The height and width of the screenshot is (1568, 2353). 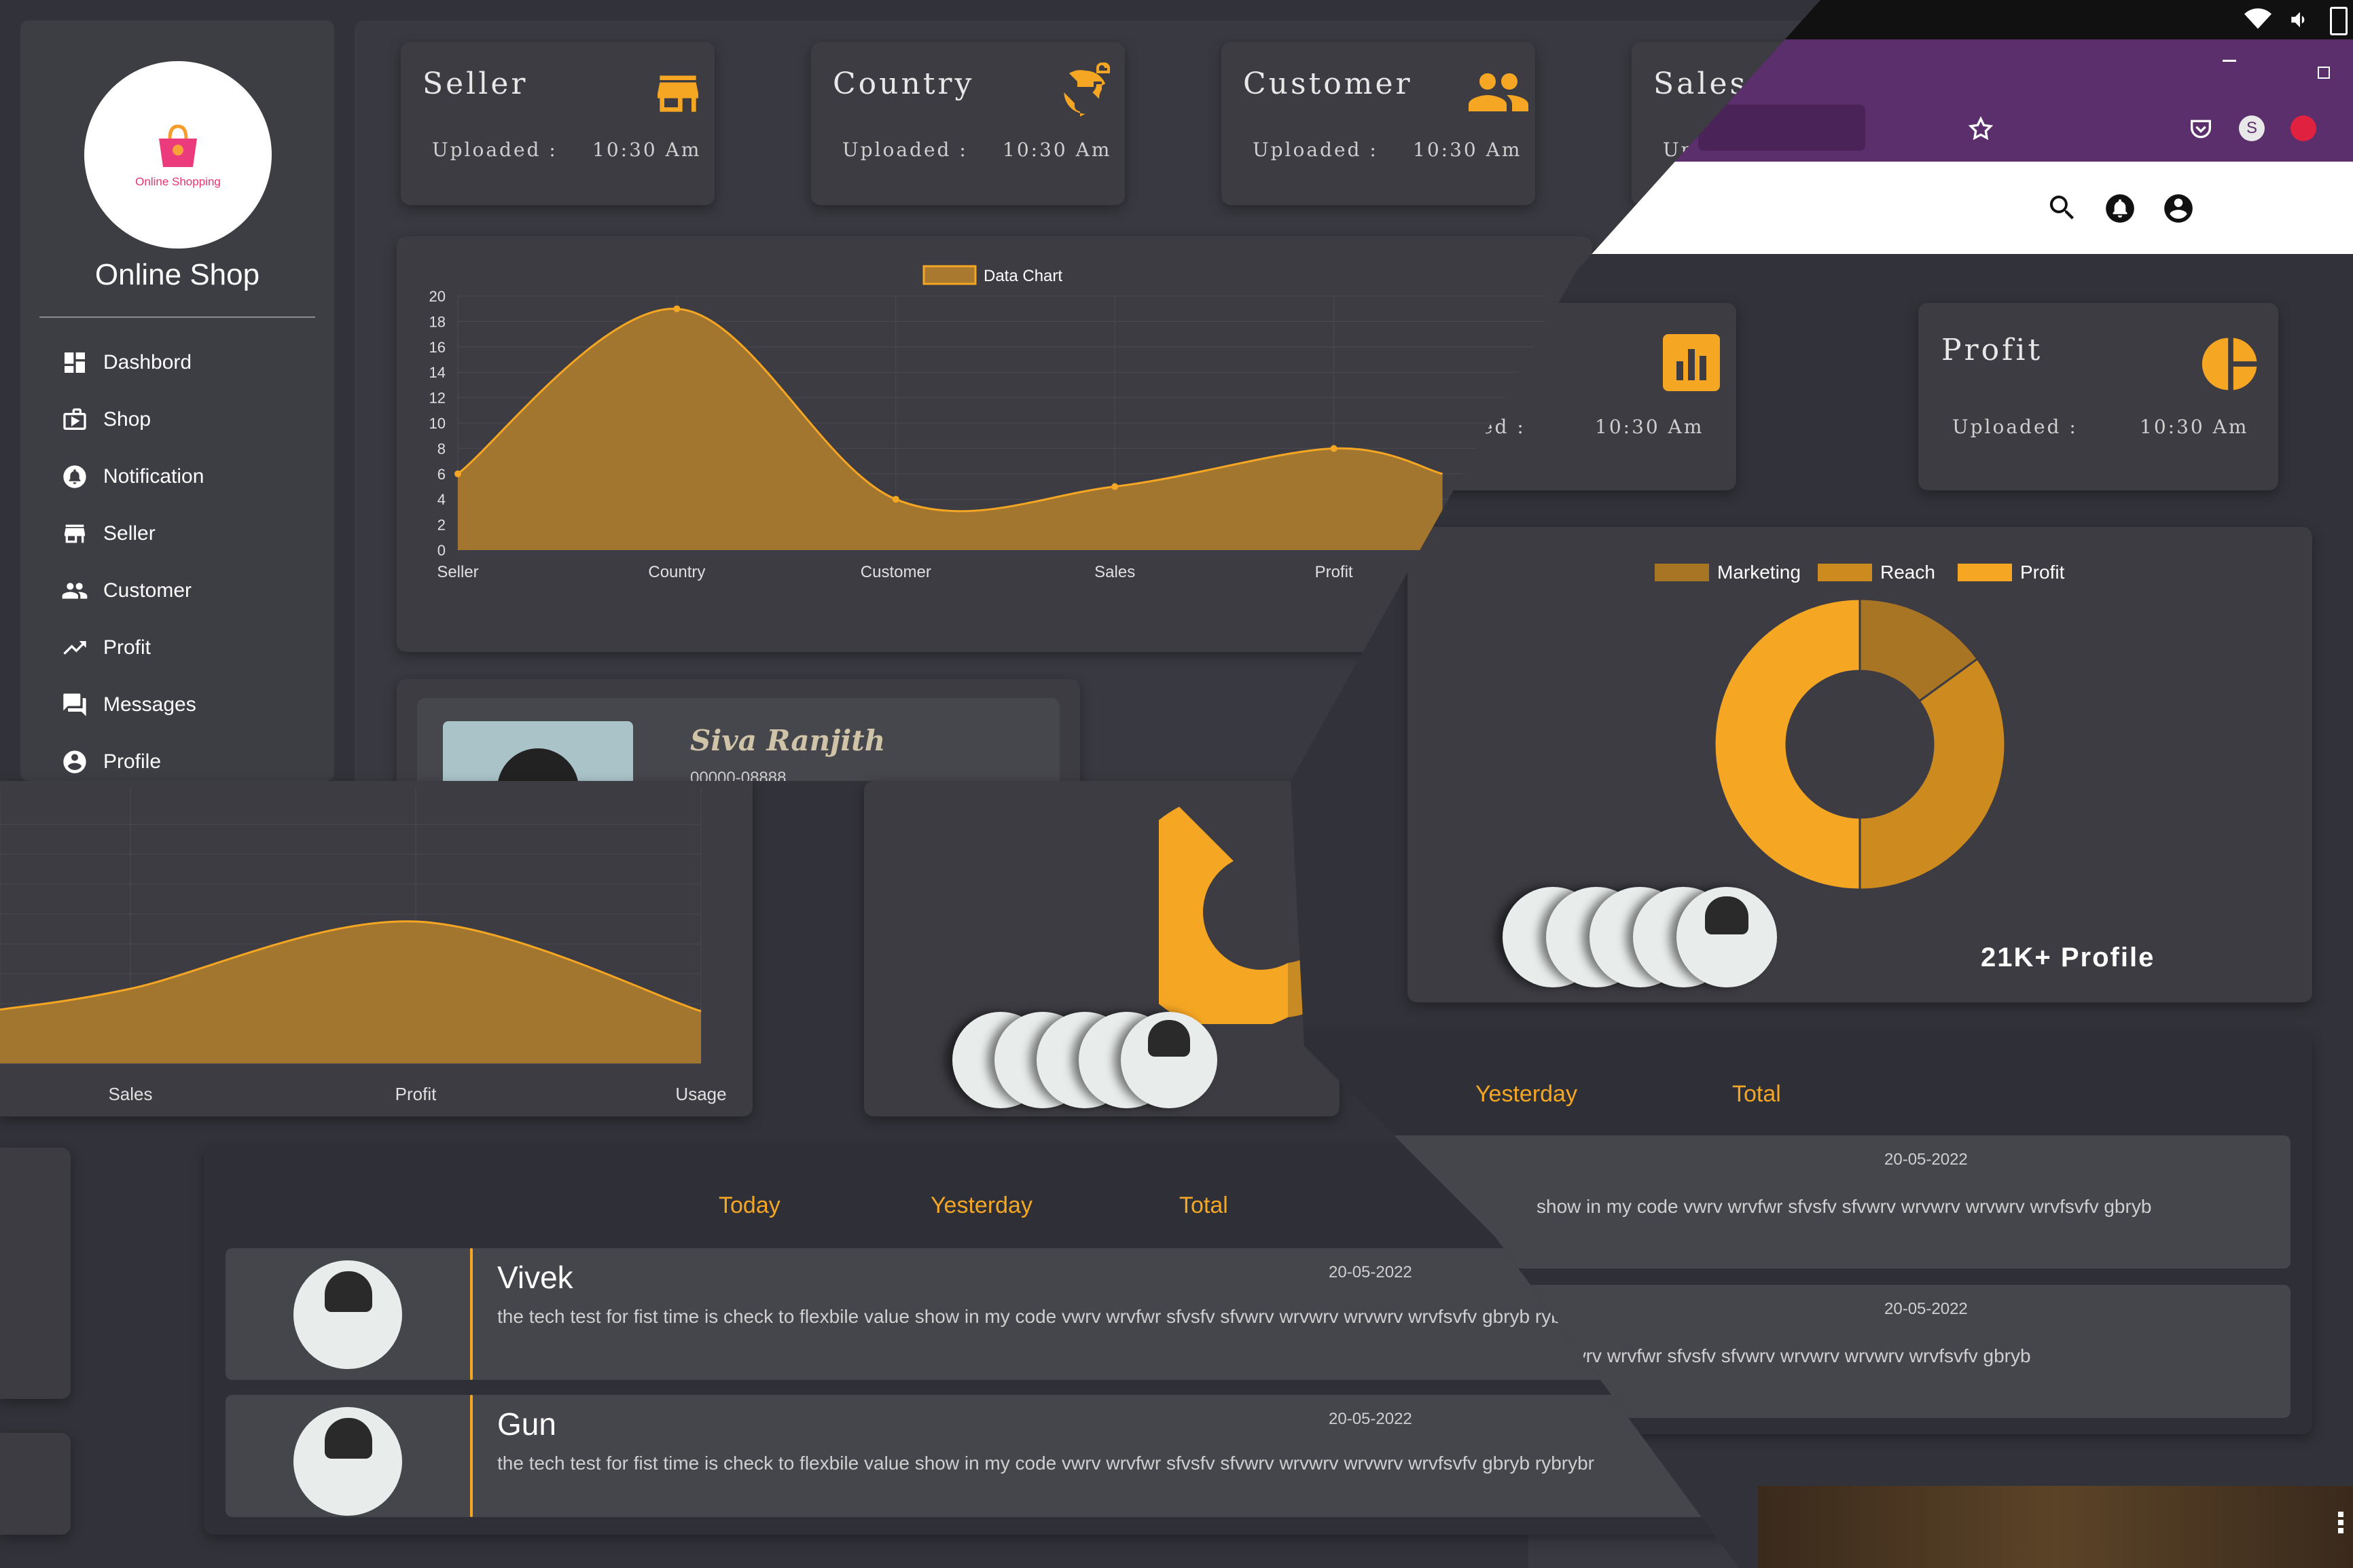 What do you see at coordinates (1759, 573) in the screenshot?
I see `legend-label: Marketing` at bounding box center [1759, 573].